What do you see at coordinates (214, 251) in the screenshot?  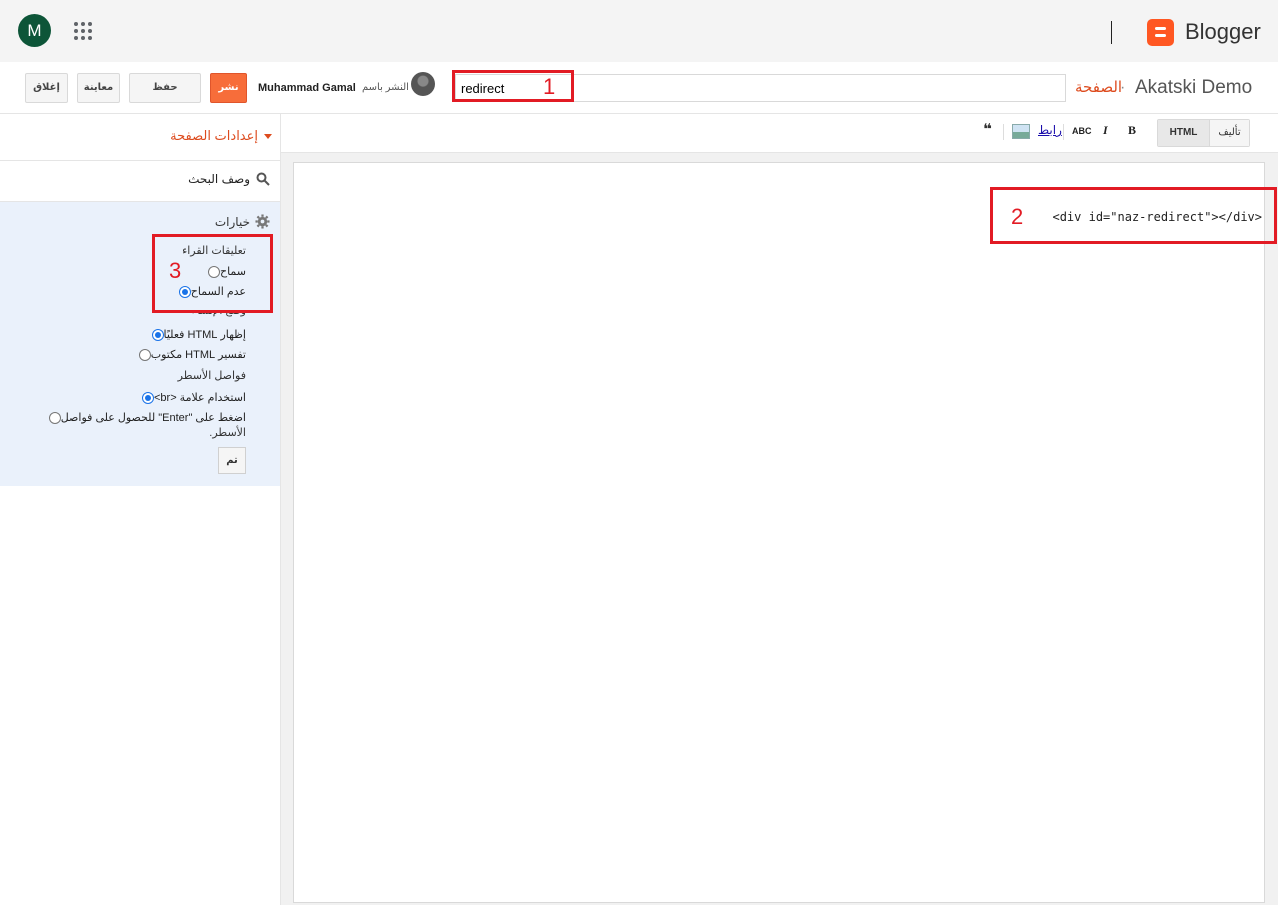 I see `reader-comments-label: تعليقات القراء` at bounding box center [214, 251].